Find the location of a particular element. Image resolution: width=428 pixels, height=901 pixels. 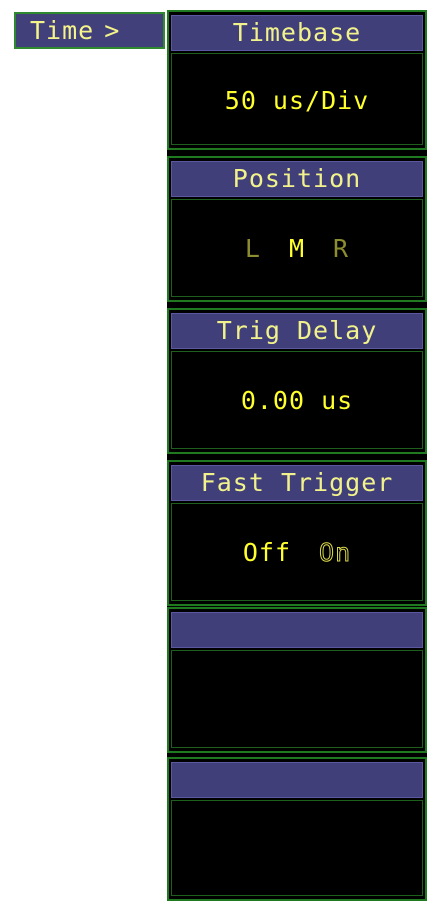

time-menu-button: Time > is located at coordinates (89, 30).